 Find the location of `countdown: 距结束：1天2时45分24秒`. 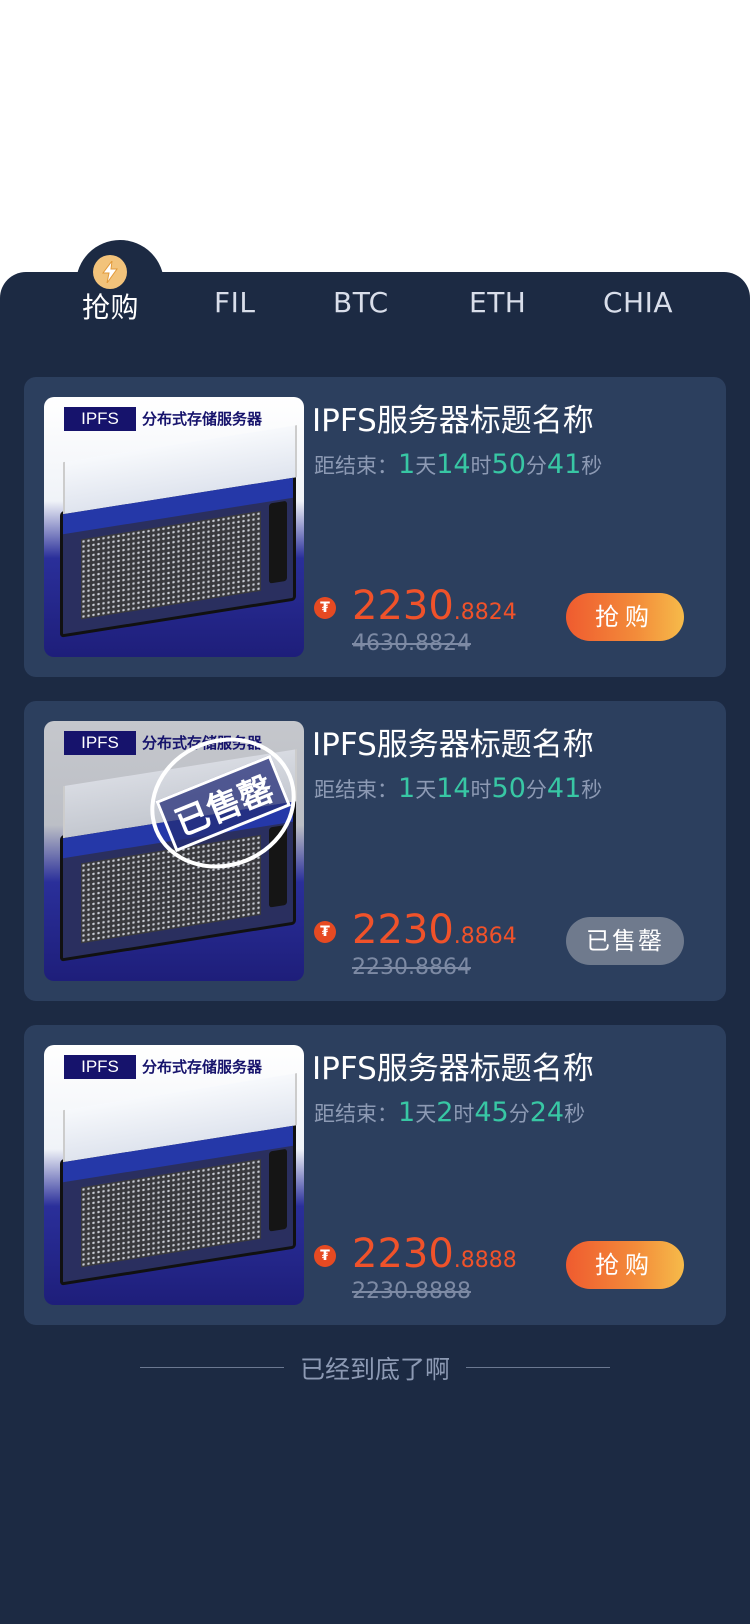

countdown: 距结束：1天2时45分24秒 is located at coordinates (449, 1112).